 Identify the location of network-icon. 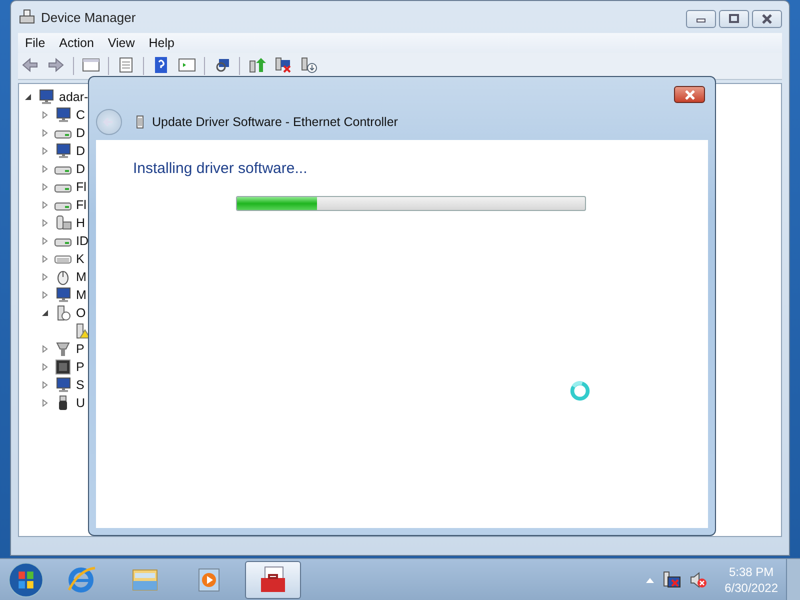
(671, 579).